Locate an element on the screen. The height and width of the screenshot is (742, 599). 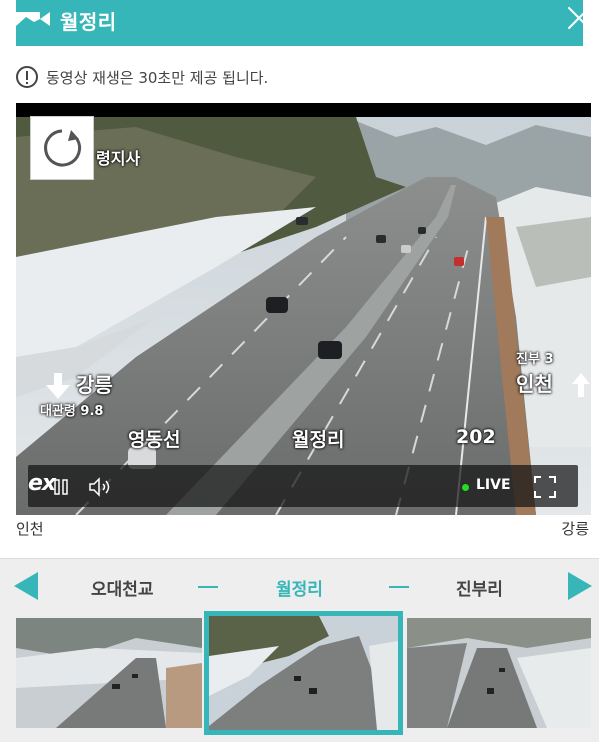
info-icon is located at coordinates (27, 77).